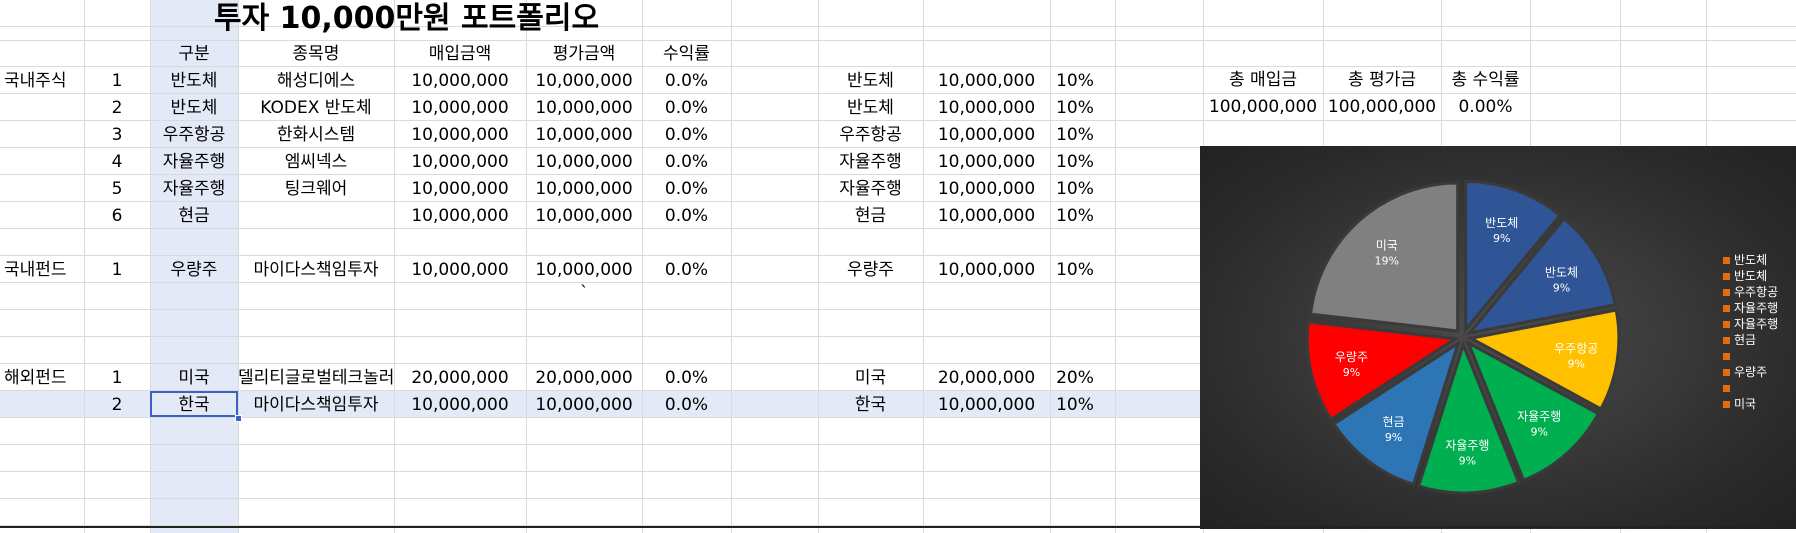 This screenshot has height=533, width=1796. Describe the element at coordinates (117, 135) in the screenshot. I see `row-number: 3` at that location.